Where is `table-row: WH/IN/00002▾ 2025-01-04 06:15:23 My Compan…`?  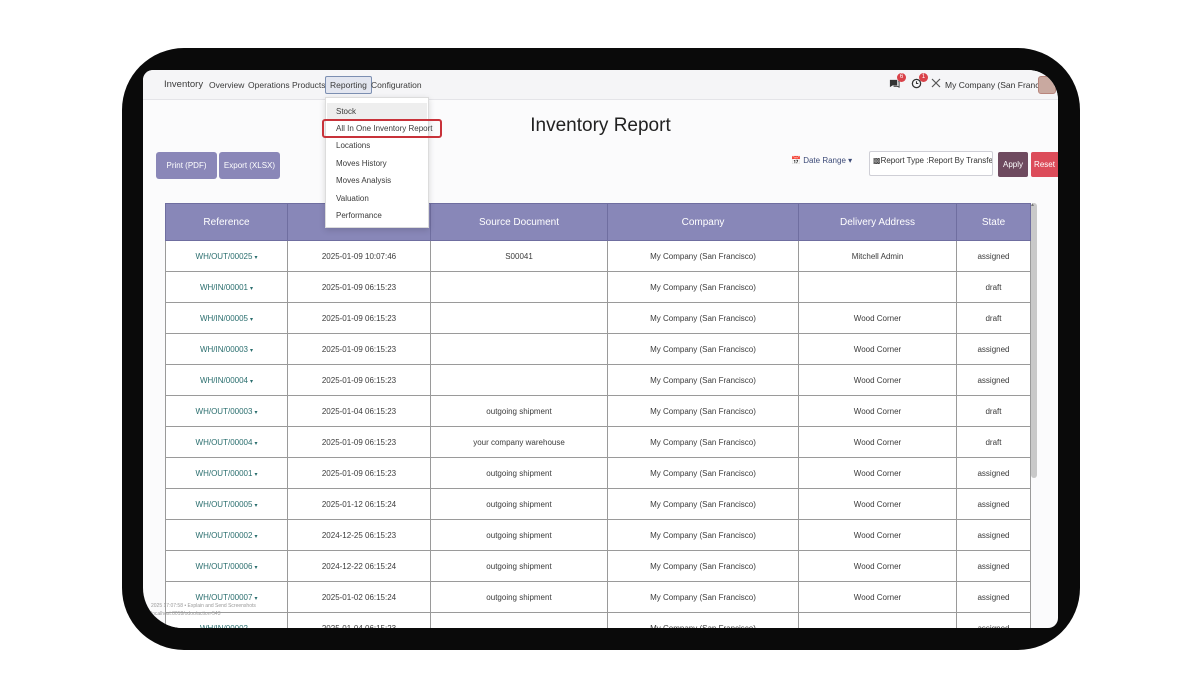 table-row: WH/IN/00002▾ 2025-01-04 06:15:23 My Compan… is located at coordinates (598, 620).